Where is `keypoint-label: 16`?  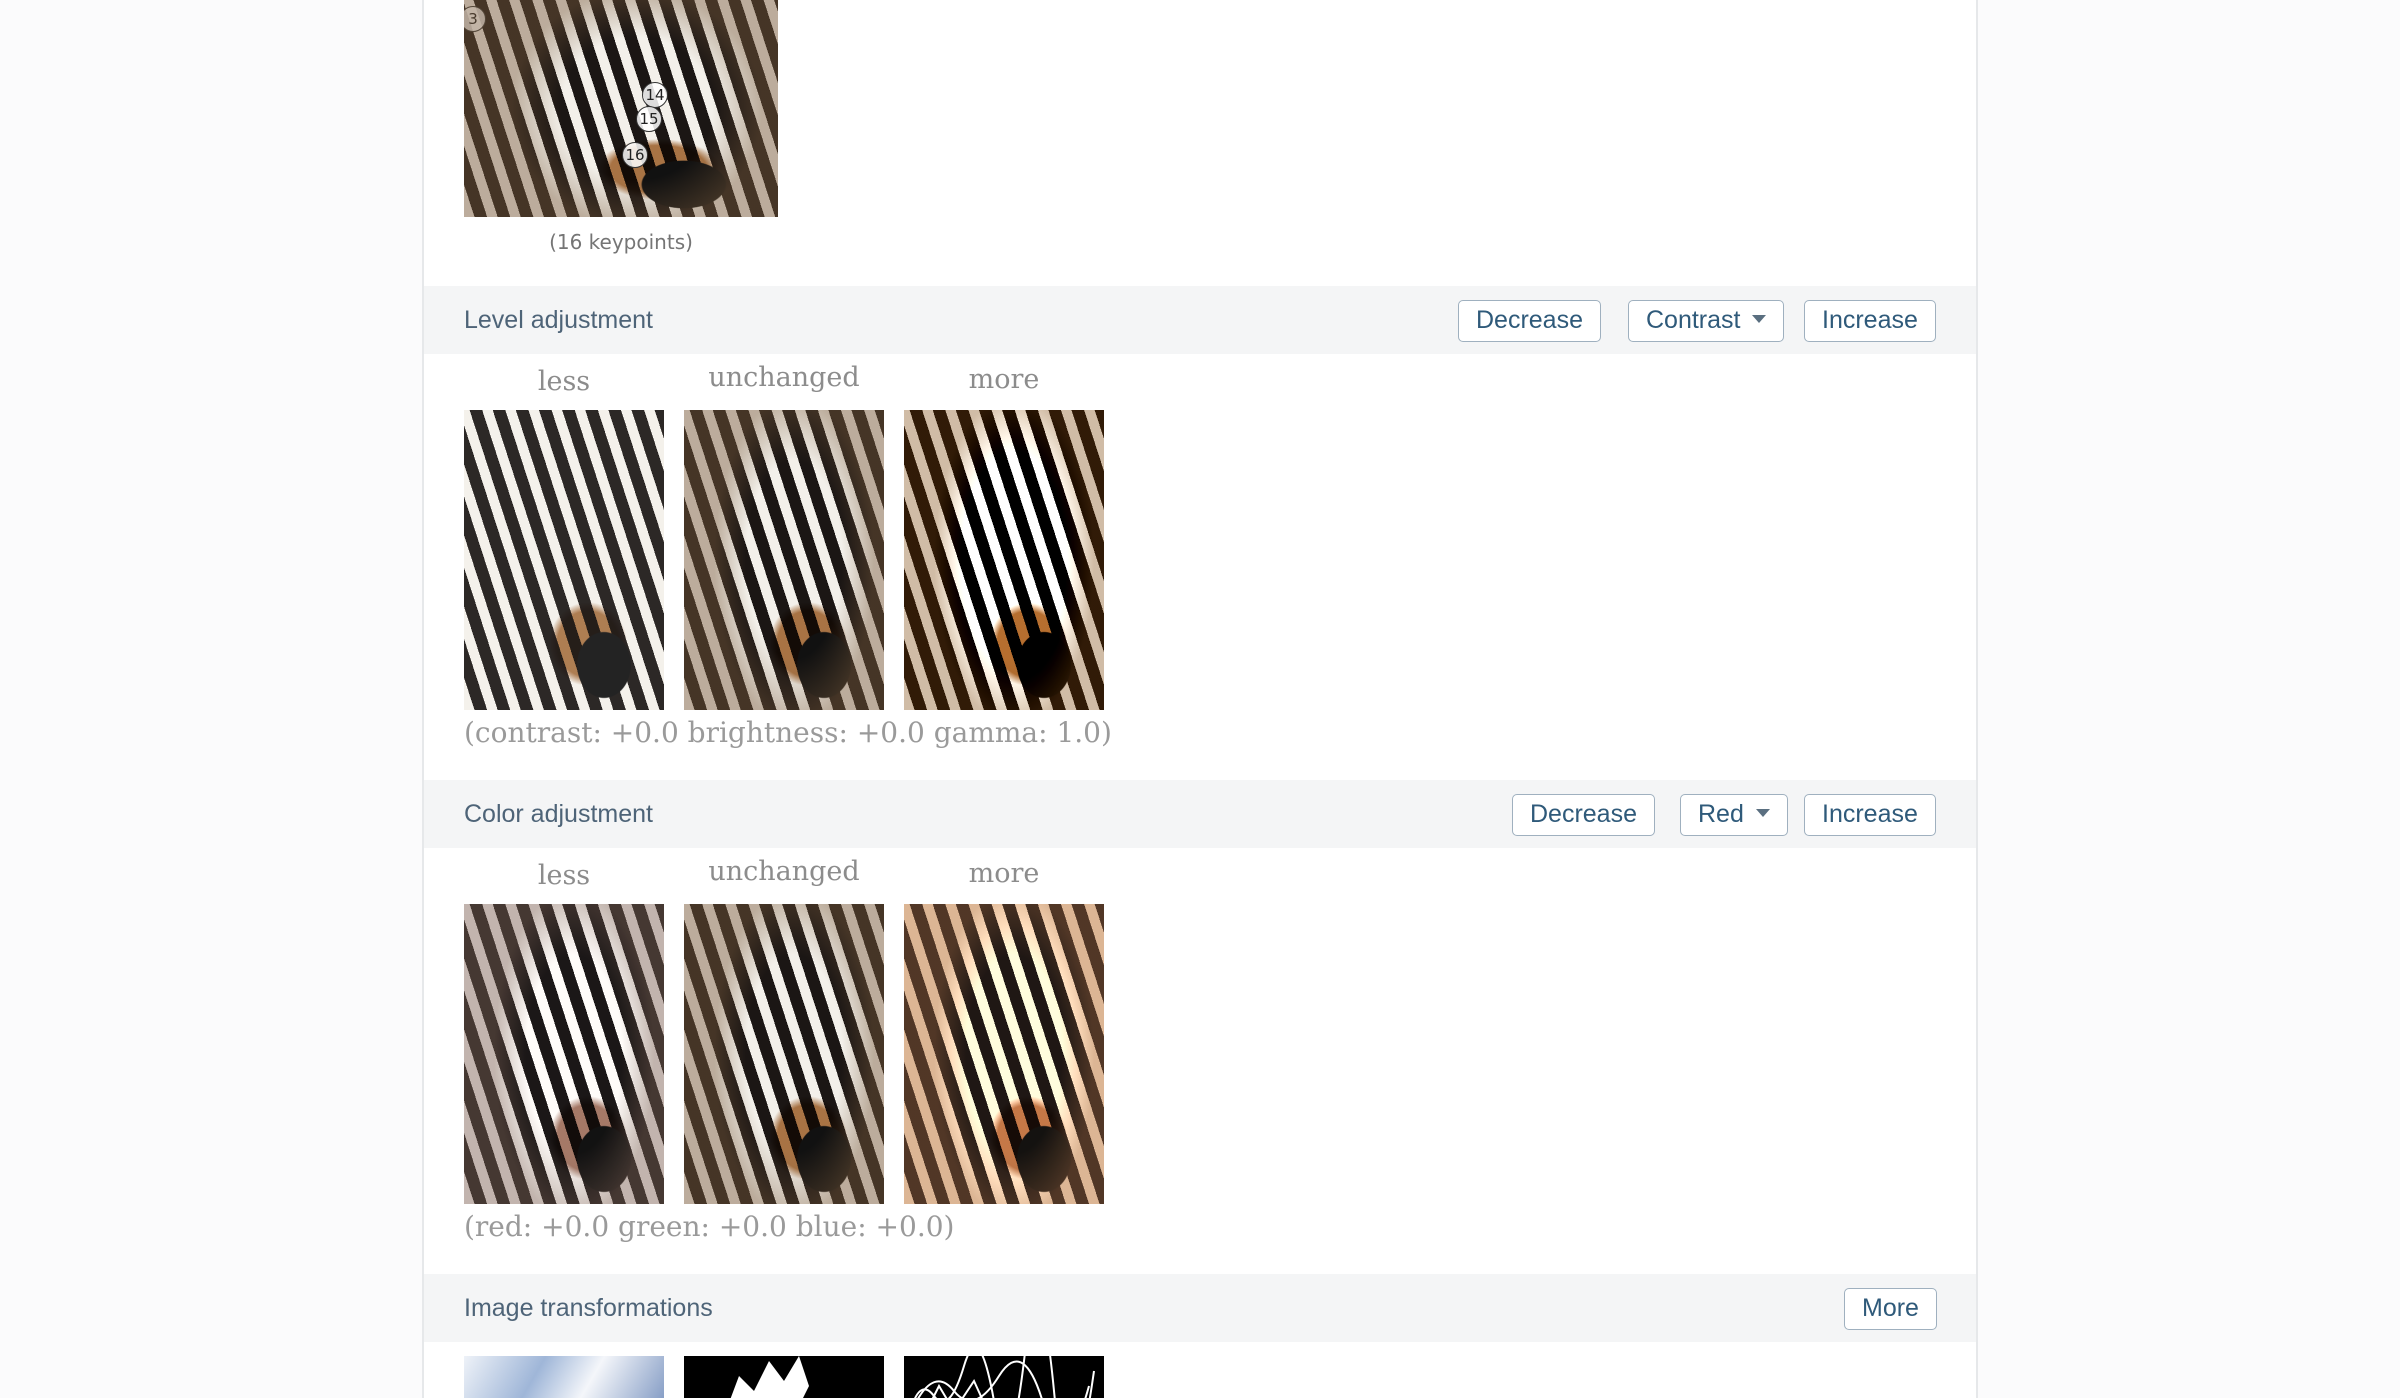 keypoint-label: 16 is located at coordinates (635, 155).